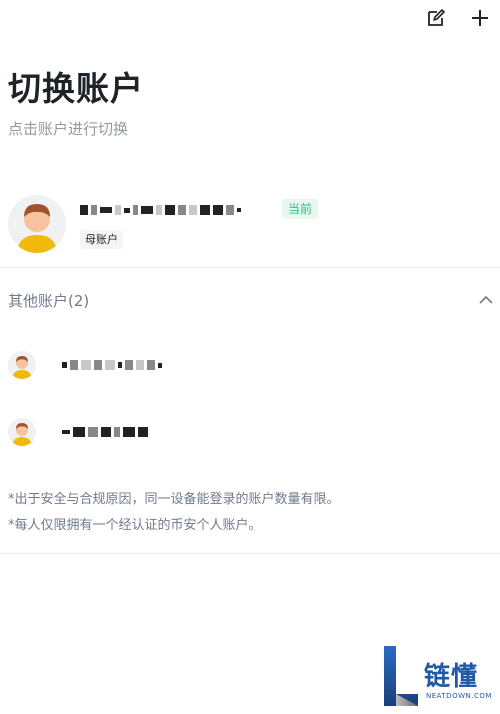 The image size is (500, 714). Describe the element at coordinates (76, 88) in the screenshot. I see `page-title: 切换账户` at that location.